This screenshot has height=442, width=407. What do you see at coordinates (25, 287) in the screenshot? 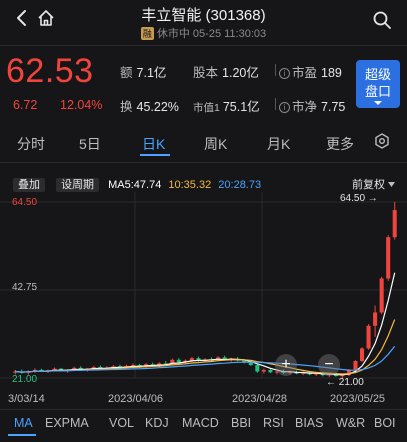
I see `price-axis-mid: 42.75` at bounding box center [25, 287].